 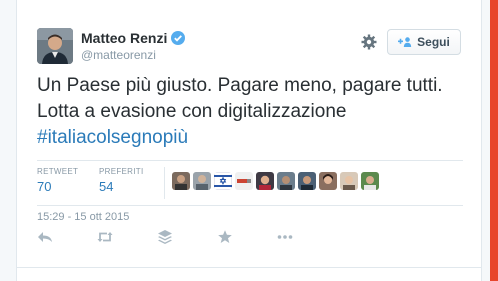 I want to click on author-name-row: Matteo Renzi, so click(x=133, y=38).